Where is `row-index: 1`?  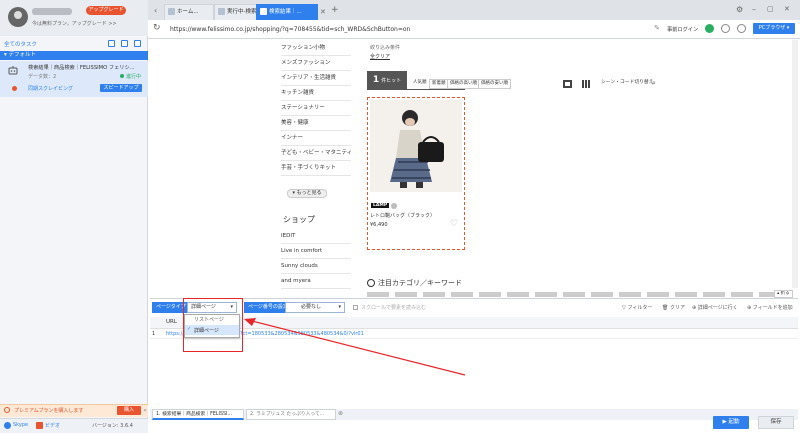 row-index: 1 is located at coordinates (154, 334).